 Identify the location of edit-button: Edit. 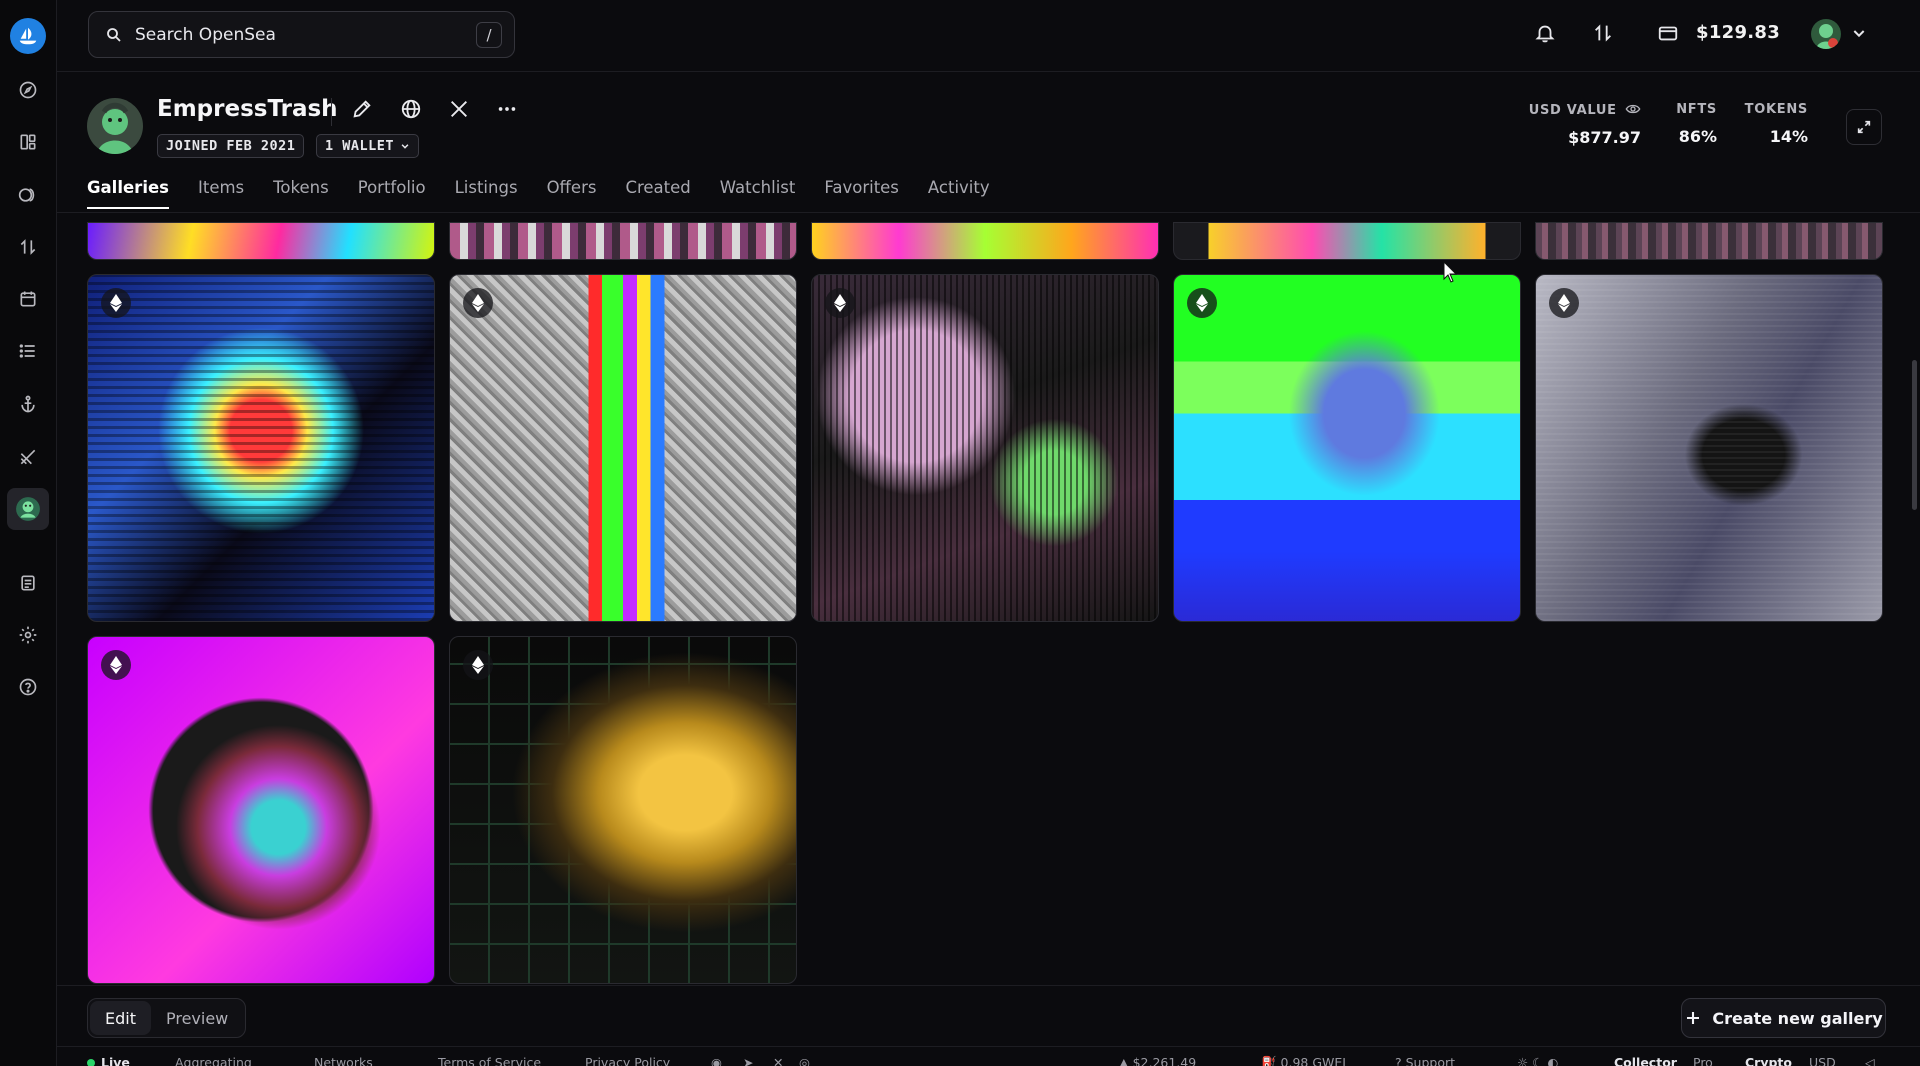
(120, 1018).